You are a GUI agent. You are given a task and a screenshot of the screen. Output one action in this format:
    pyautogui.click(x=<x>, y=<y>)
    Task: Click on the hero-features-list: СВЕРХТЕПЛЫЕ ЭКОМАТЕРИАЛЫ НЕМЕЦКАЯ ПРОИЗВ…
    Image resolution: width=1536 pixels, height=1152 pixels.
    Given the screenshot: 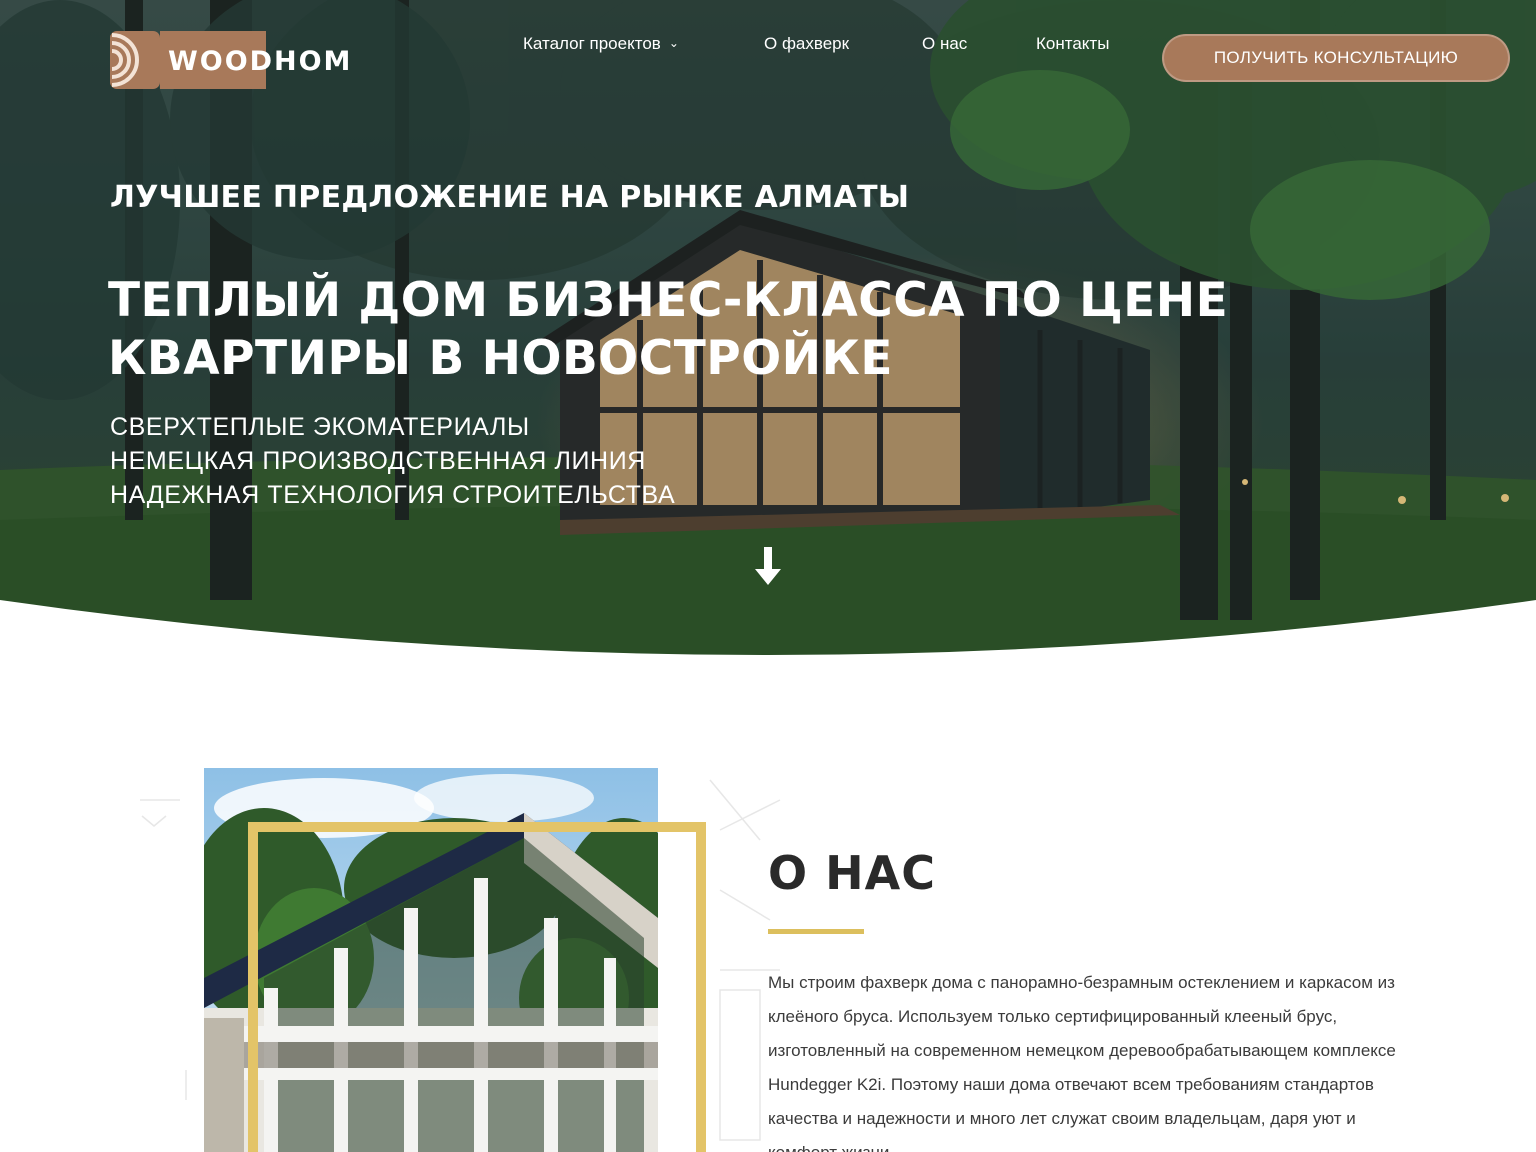 What is the action you would take?
    pyautogui.click(x=392, y=461)
    